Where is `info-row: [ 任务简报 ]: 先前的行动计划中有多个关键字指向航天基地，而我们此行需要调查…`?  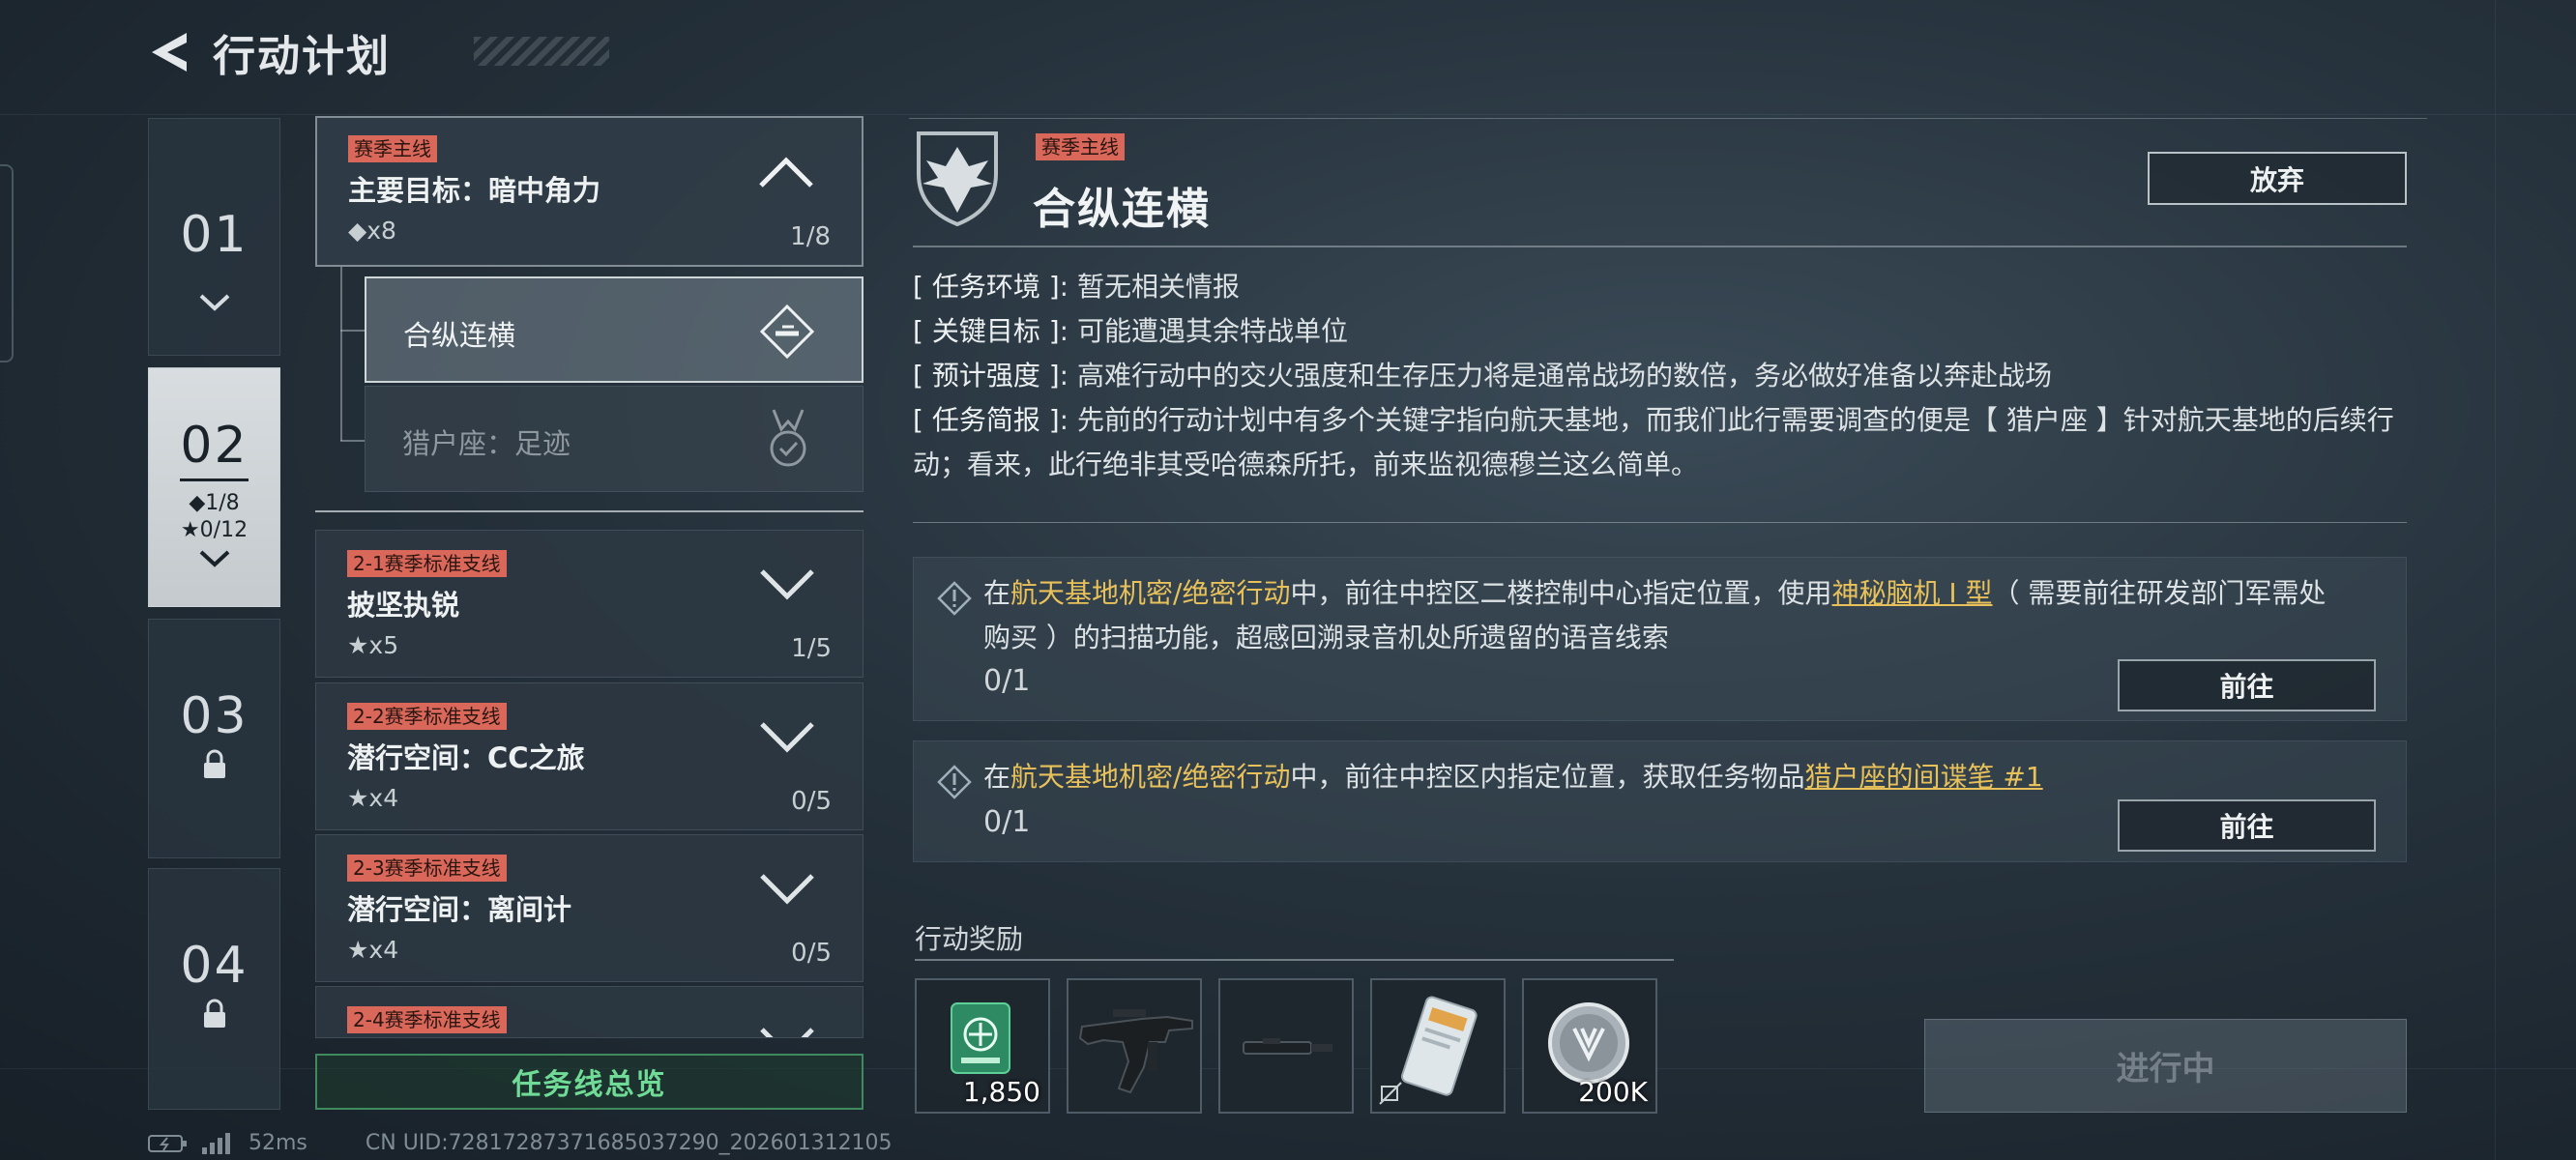 info-row: [ 任务简报 ]: 先前的行动计划中有多个关键字指向航天基地，而我们此行需要调查… is located at coordinates (1653, 442).